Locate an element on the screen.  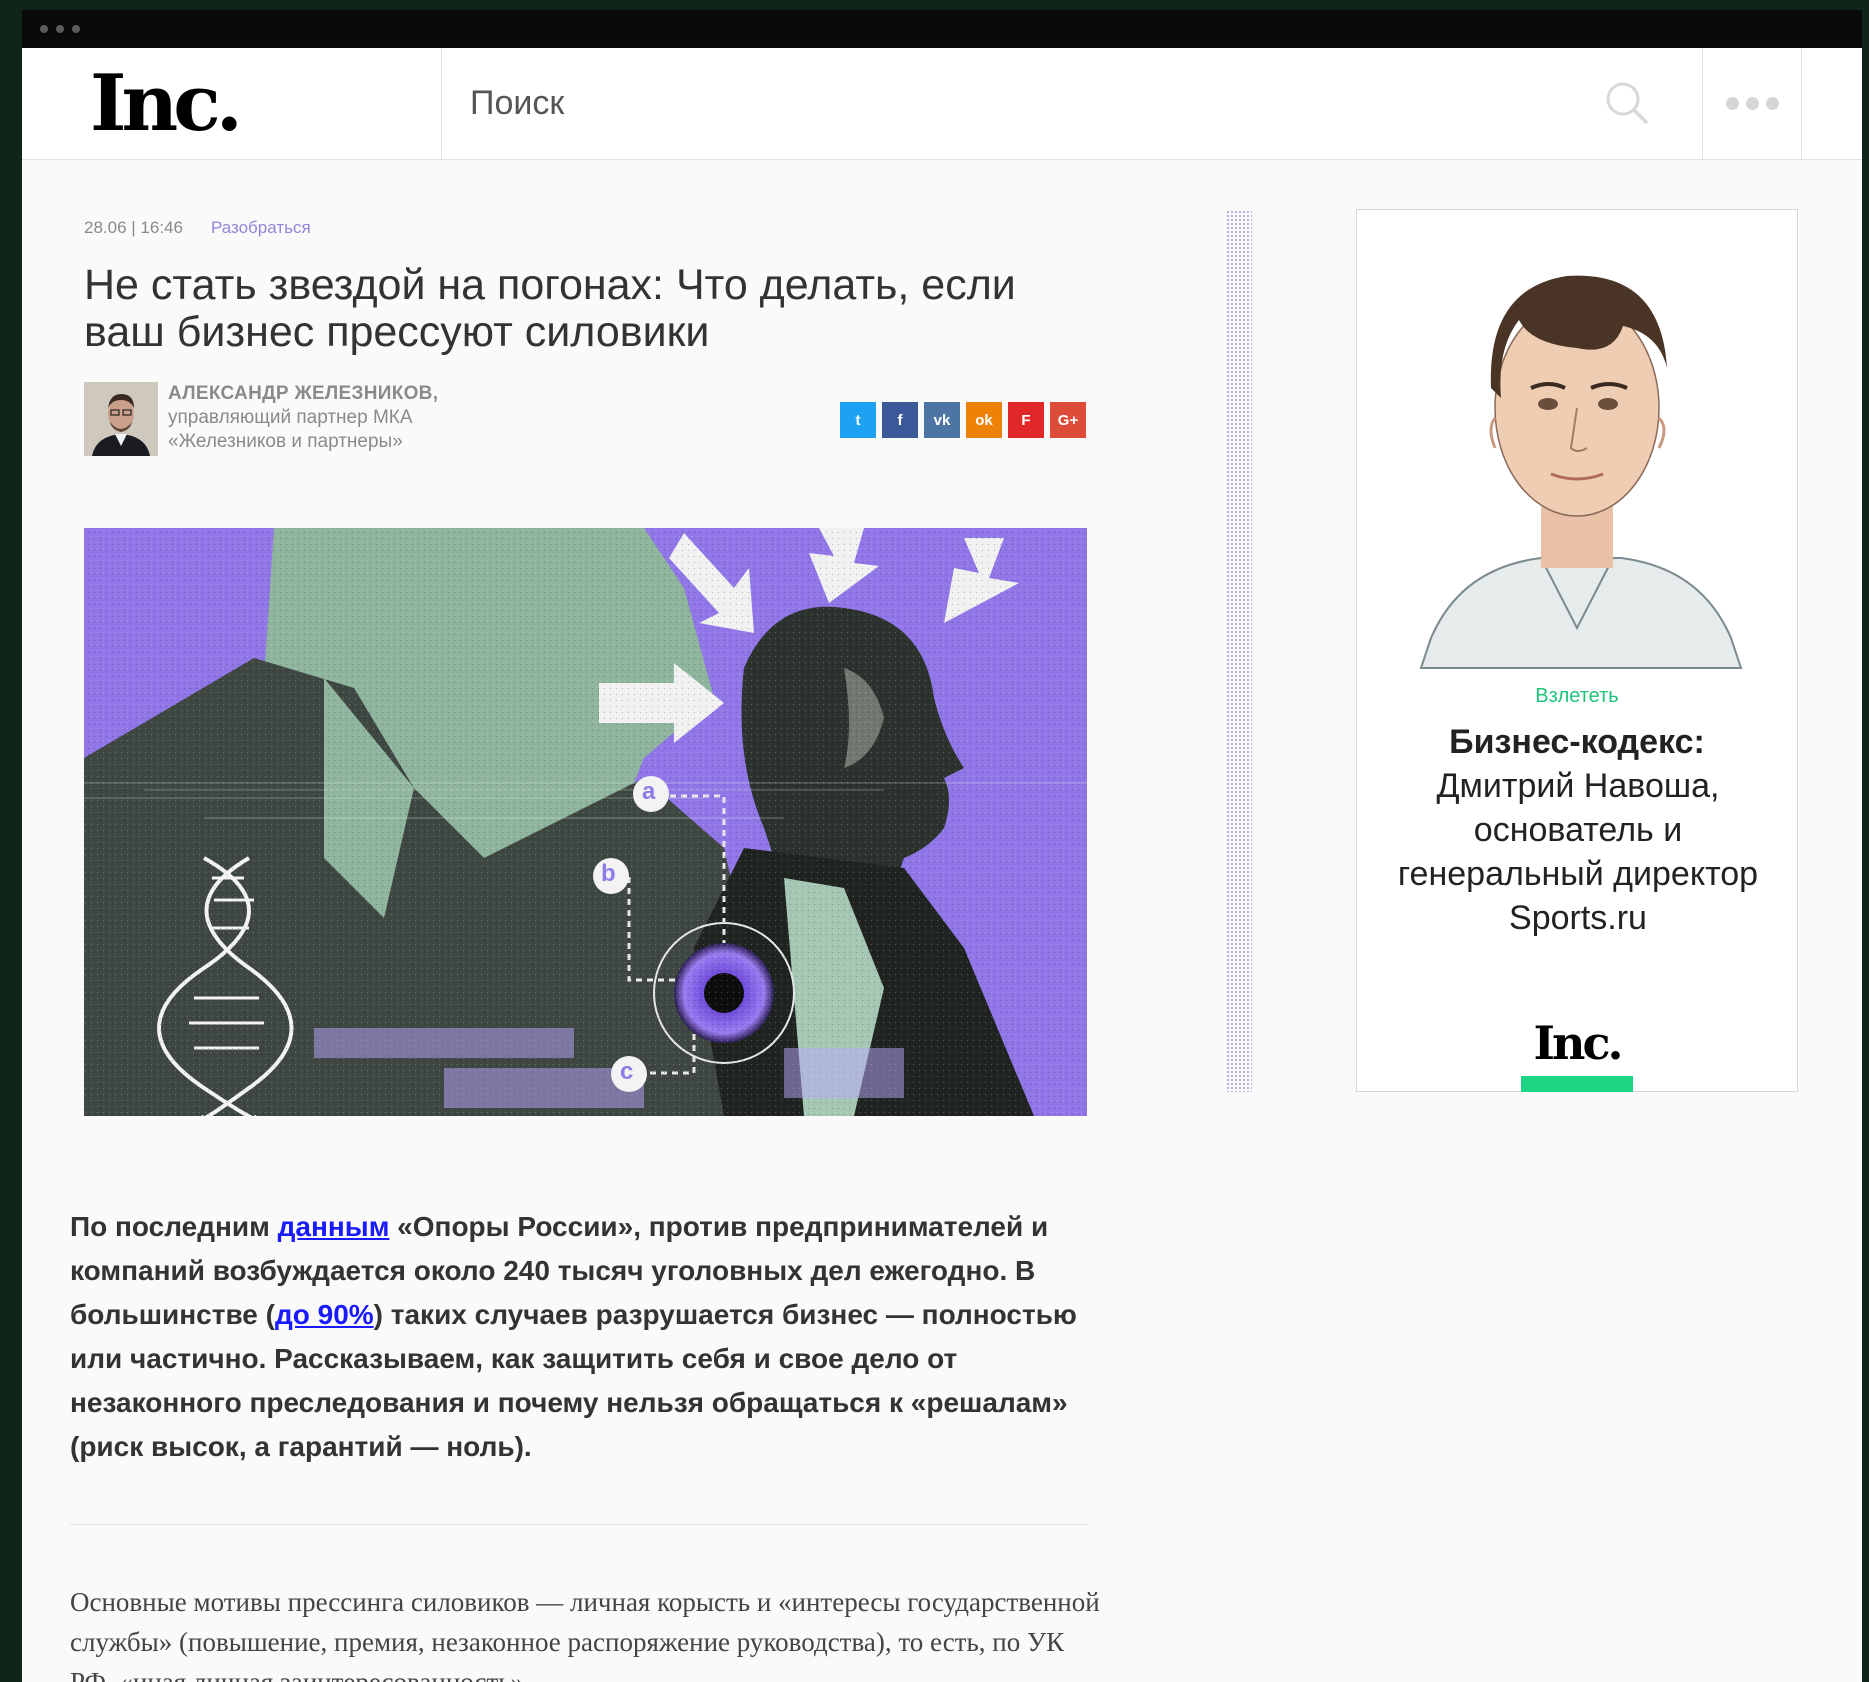
twitter-icon: t is located at coordinates (858, 420).